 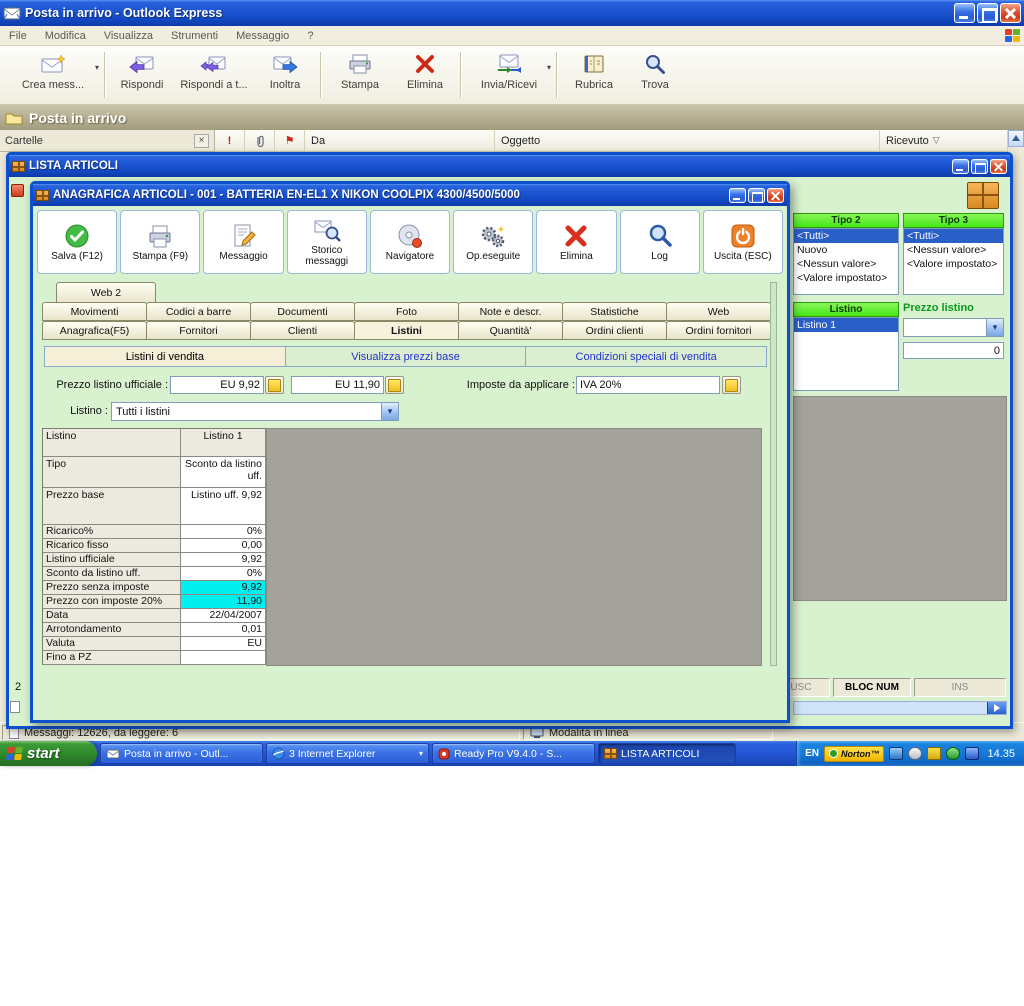 I want to click on inner-tab-condizioni-speciali: Condizioni speciali di vendita, so click(x=646, y=356).